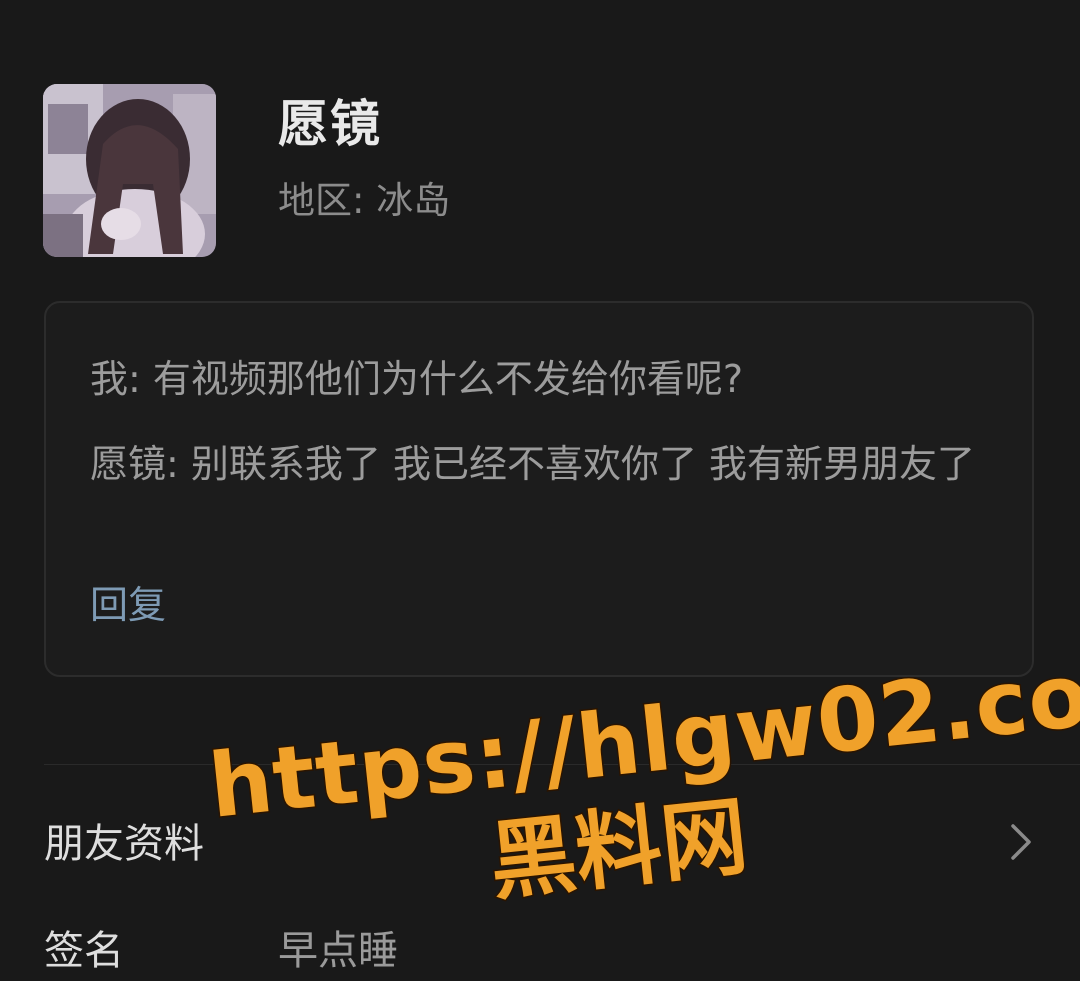  I want to click on reply-button: 回复, so click(128, 605).